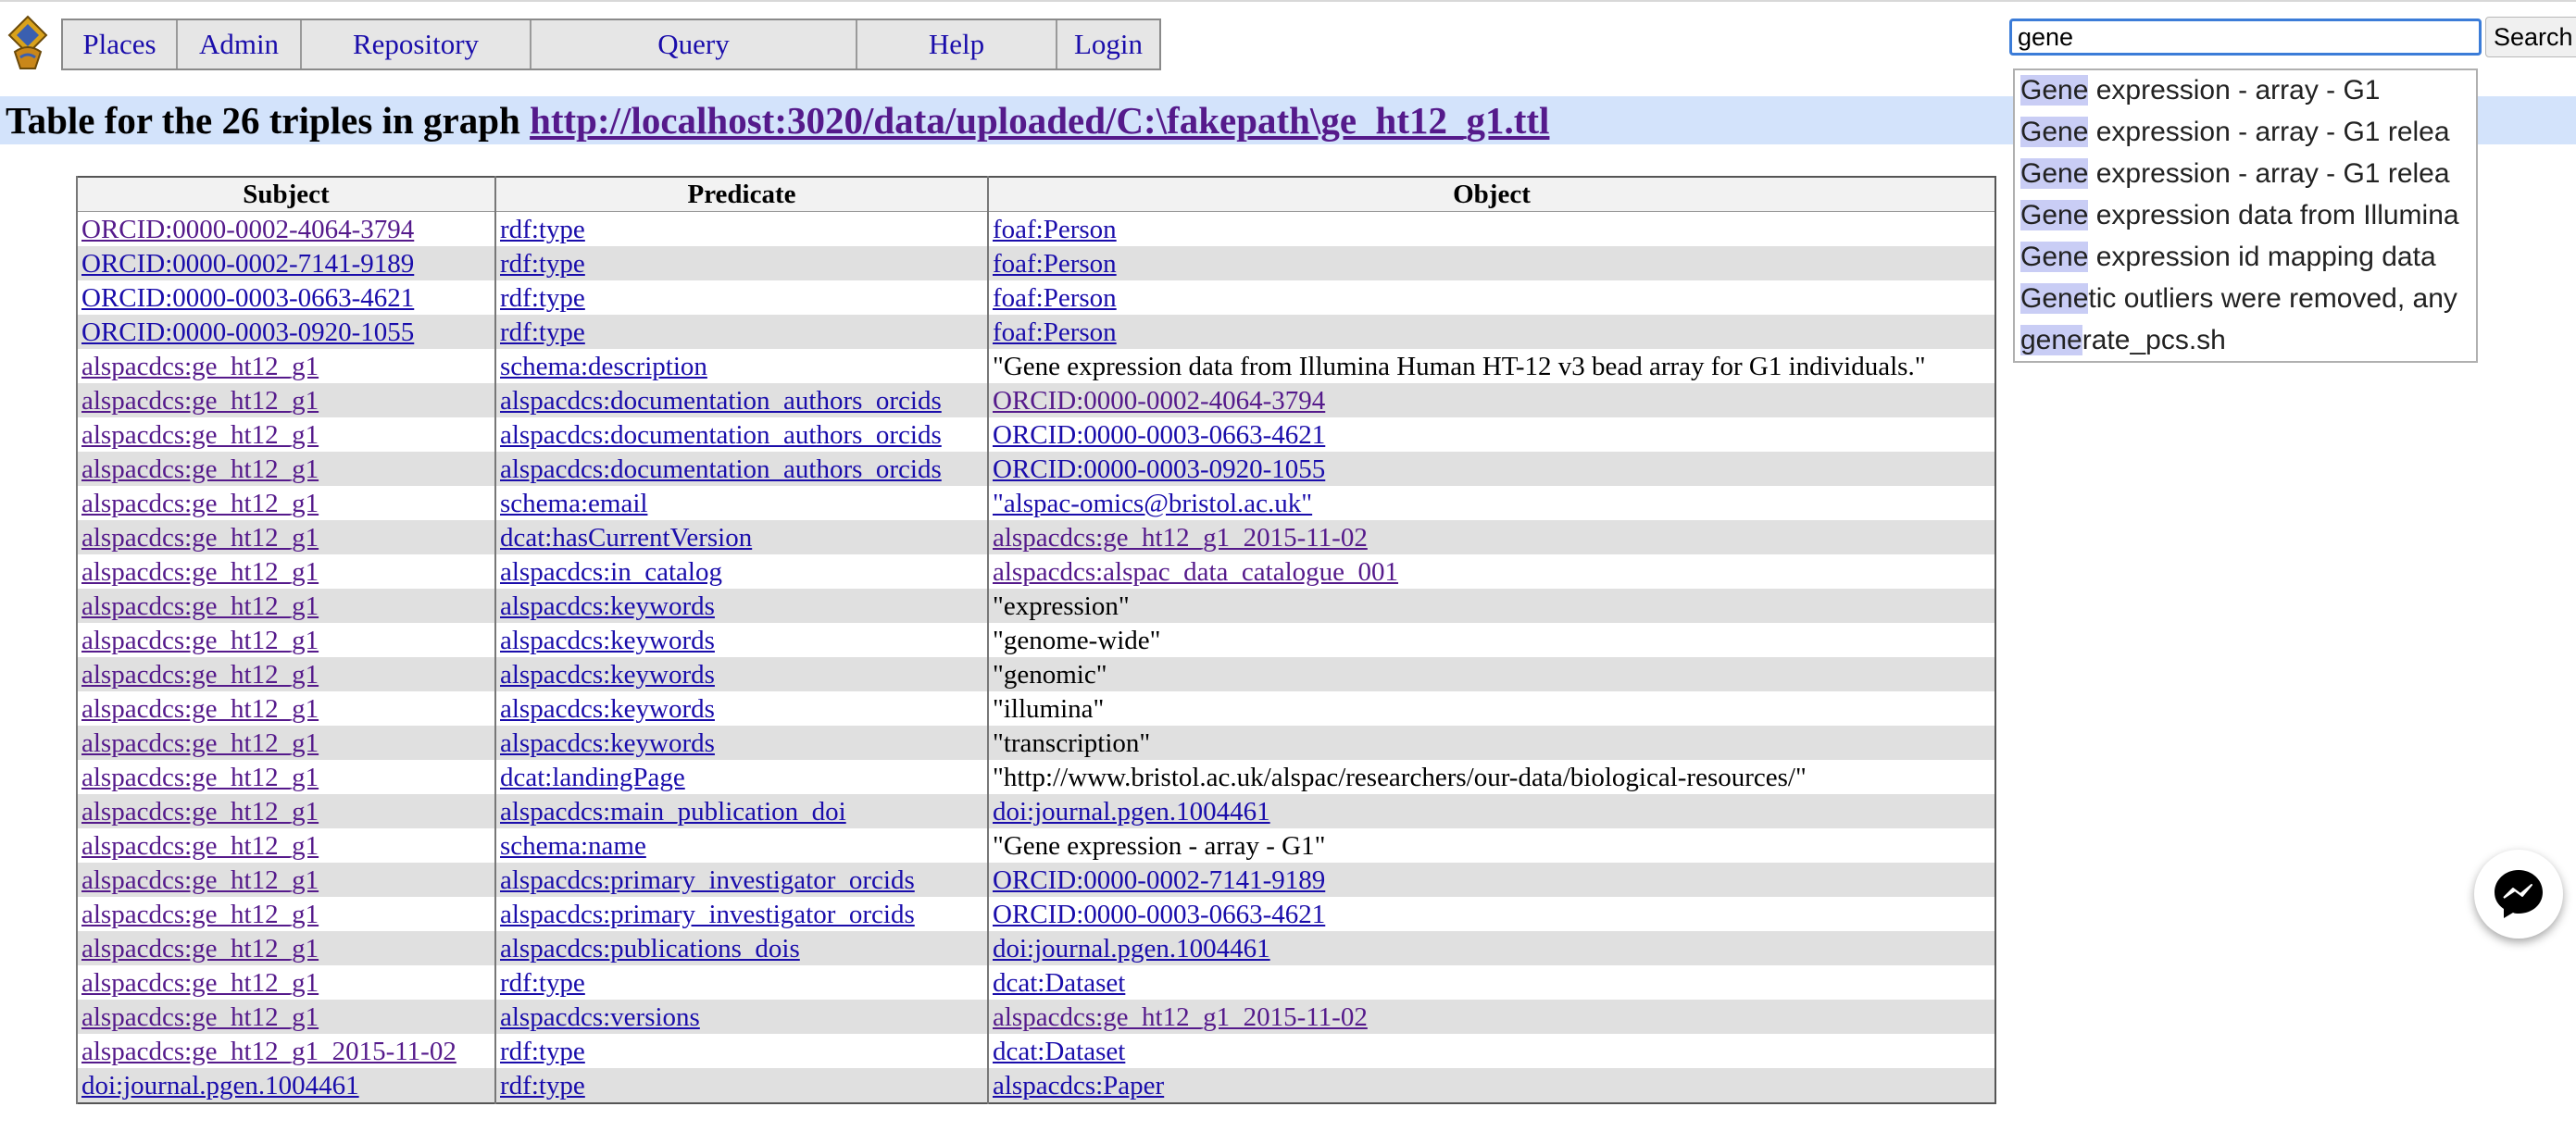  I want to click on menu-help: Help, so click(957, 44).